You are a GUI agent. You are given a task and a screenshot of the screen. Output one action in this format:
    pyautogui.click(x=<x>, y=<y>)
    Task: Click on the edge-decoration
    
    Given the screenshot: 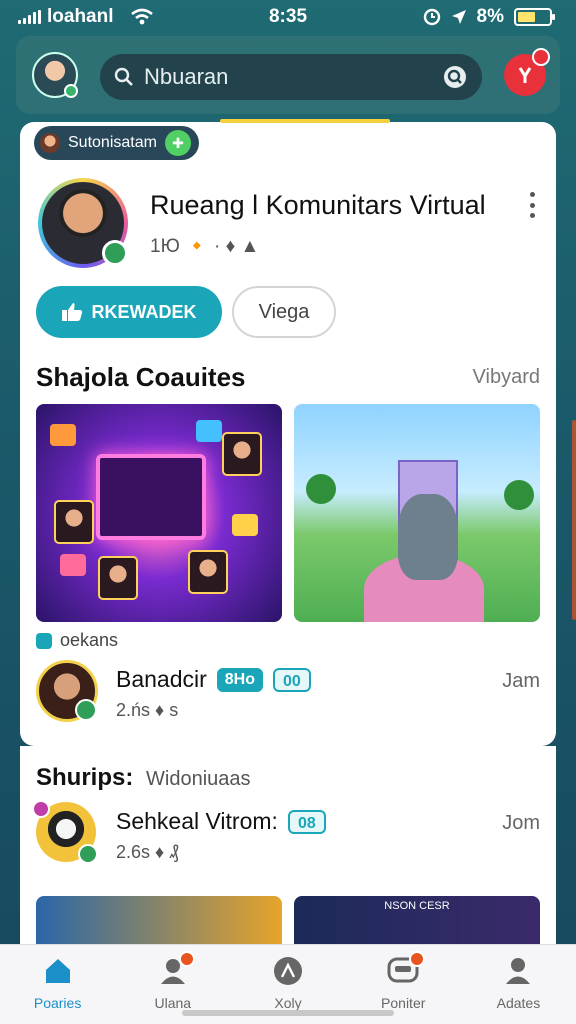 What is the action you would take?
    pyautogui.click(x=574, y=520)
    